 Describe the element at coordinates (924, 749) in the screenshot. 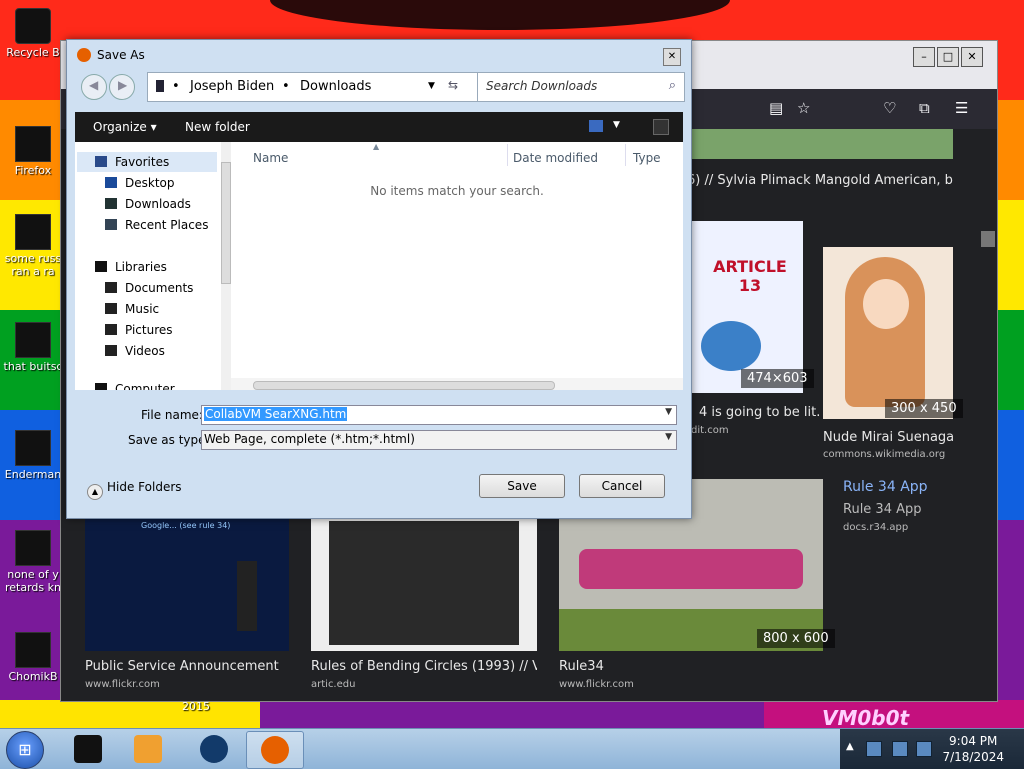

I see `action-center-icon` at that location.